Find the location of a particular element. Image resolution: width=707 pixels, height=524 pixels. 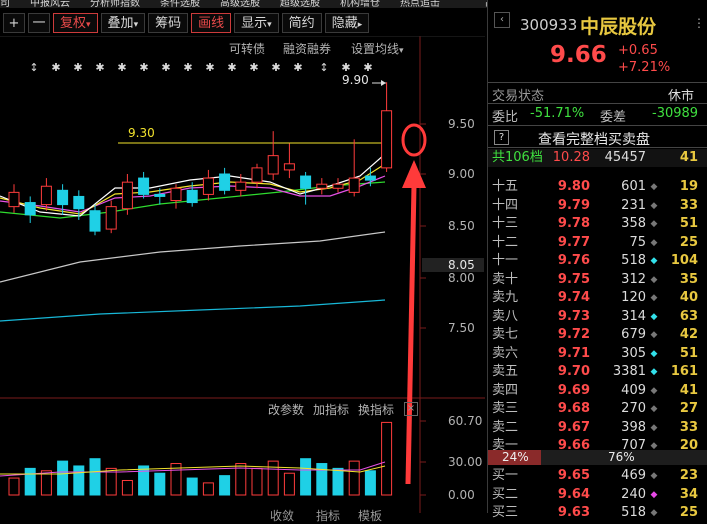

ask-row: 卖二 9.67 398 ◆ 33 is located at coordinates (597, 428).